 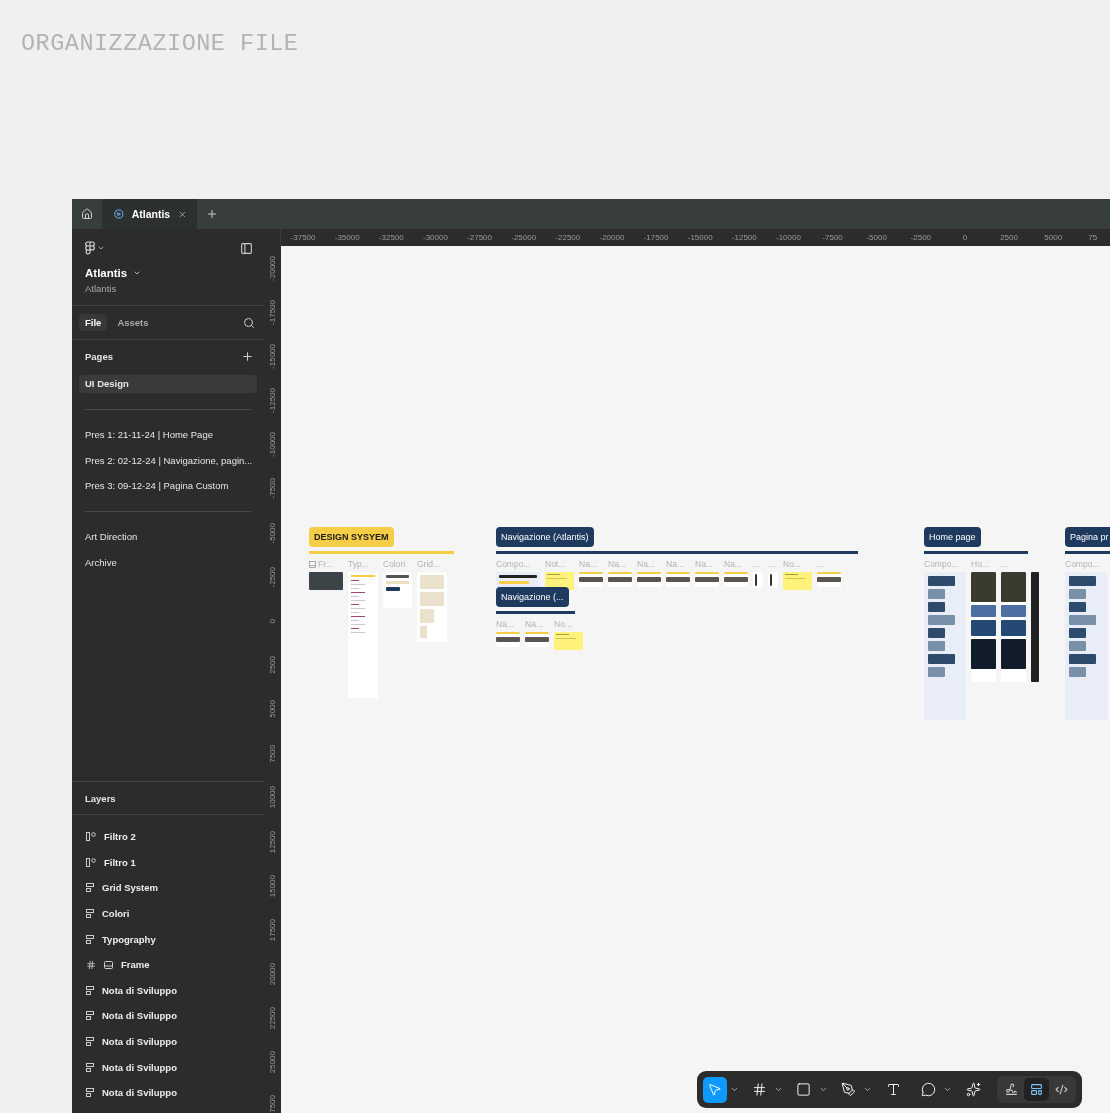 What do you see at coordinates (272, 1018) in the screenshot?
I see `ruler-label: 22500` at bounding box center [272, 1018].